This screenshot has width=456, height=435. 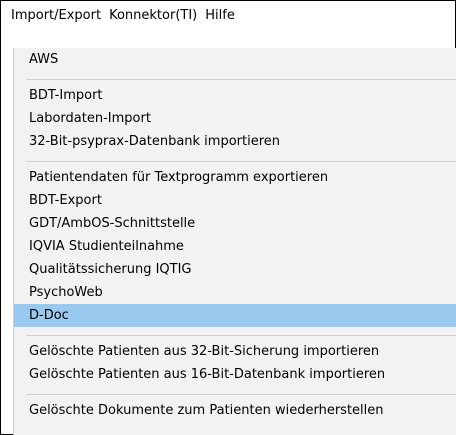 What do you see at coordinates (235, 223) in the screenshot?
I see `menu-item-gdt-ambos-schnittstelle: GDT/AmbOS-Schnittstelle` at bounding box center [235, 223].